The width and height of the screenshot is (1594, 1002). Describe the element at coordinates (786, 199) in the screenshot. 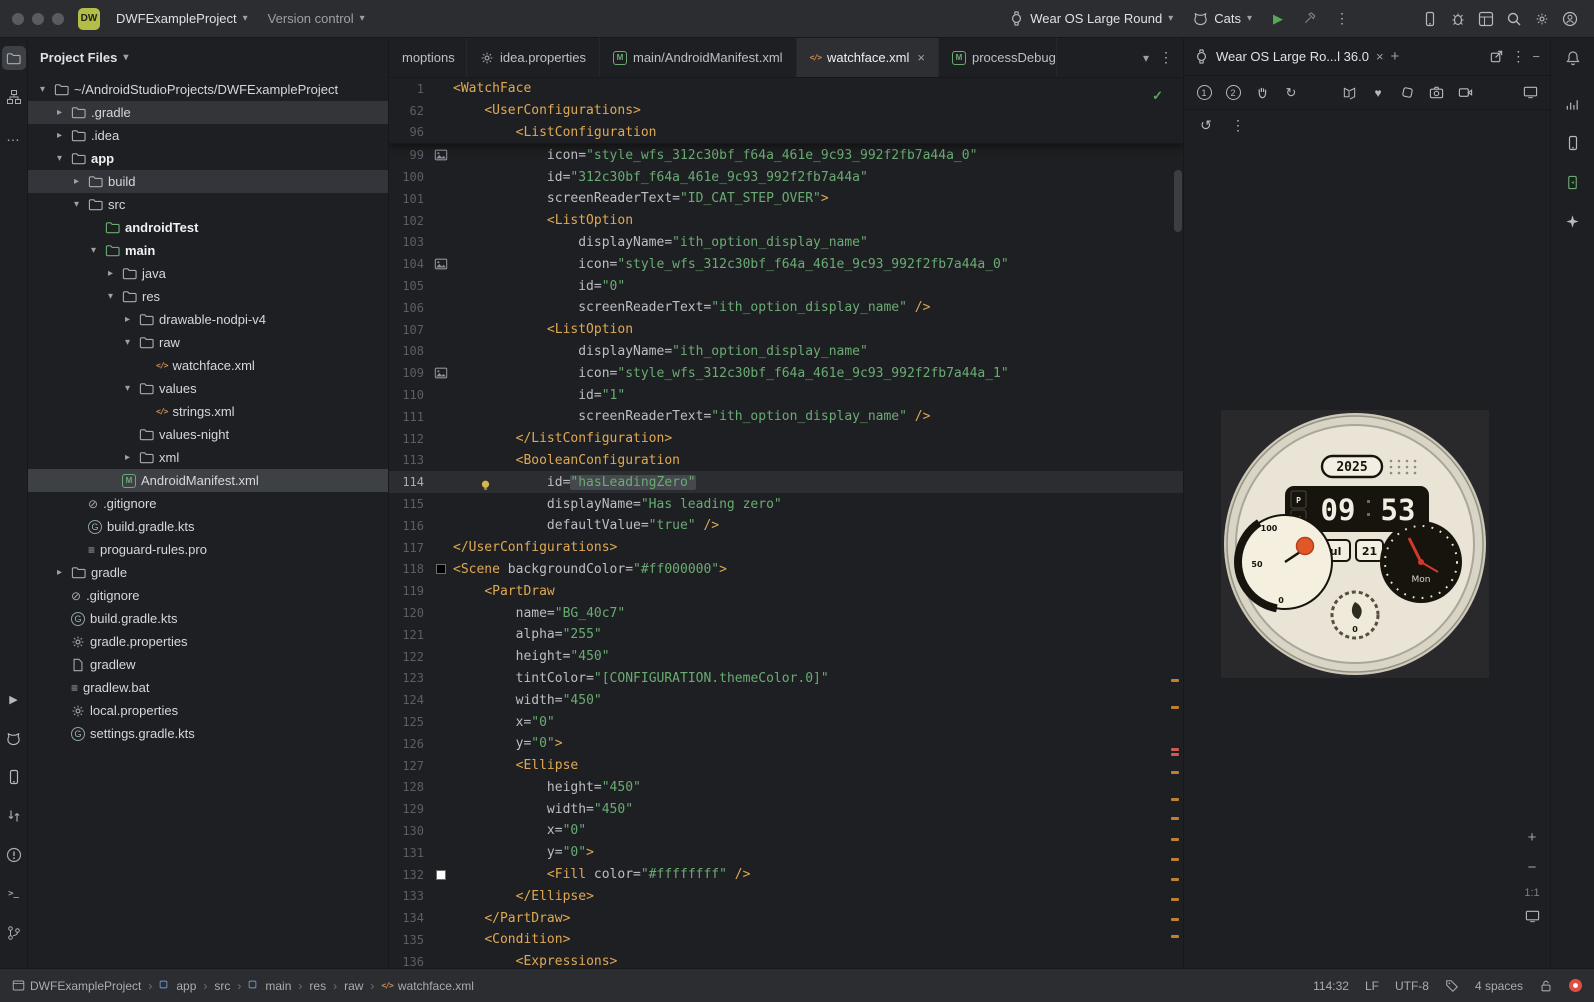

I see `code-line-101: 101 screenReaderText="ID_CAT_STEP_OVER">` at that location.